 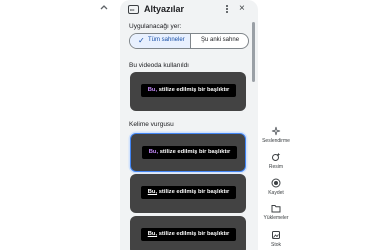 I want to click on apply-to-segmented-control: ✓ Tüm sahneler Şu anki sahne, so click(x=189, y=41).